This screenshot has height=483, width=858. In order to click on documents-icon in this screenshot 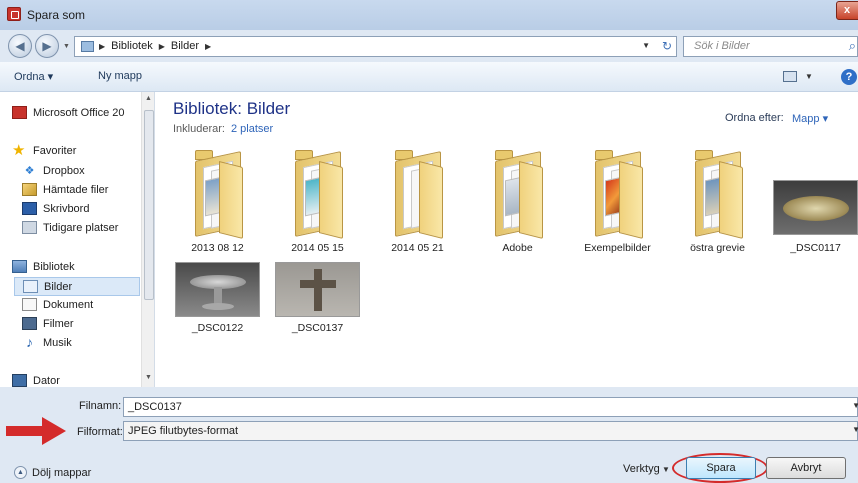, I will do `click(29, 304)`.